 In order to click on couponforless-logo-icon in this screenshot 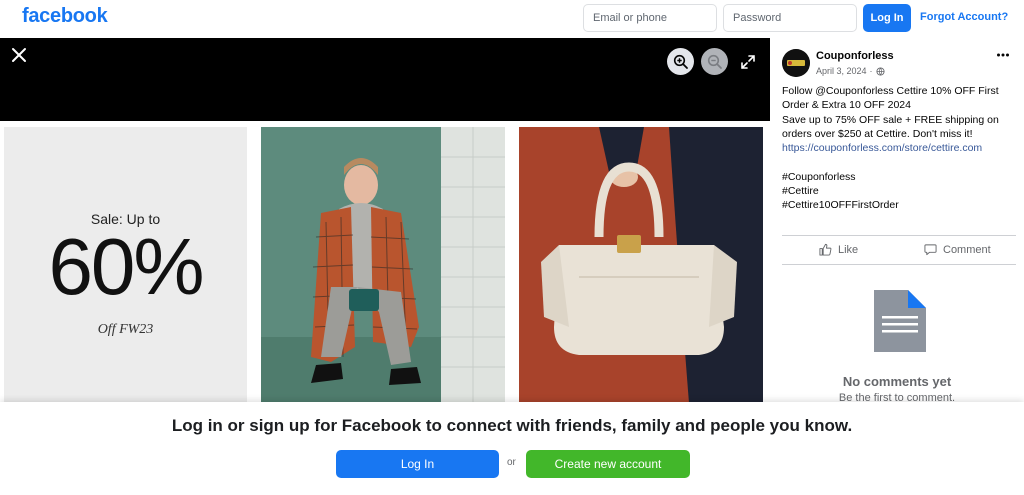, I will do `click(796, 63)`.